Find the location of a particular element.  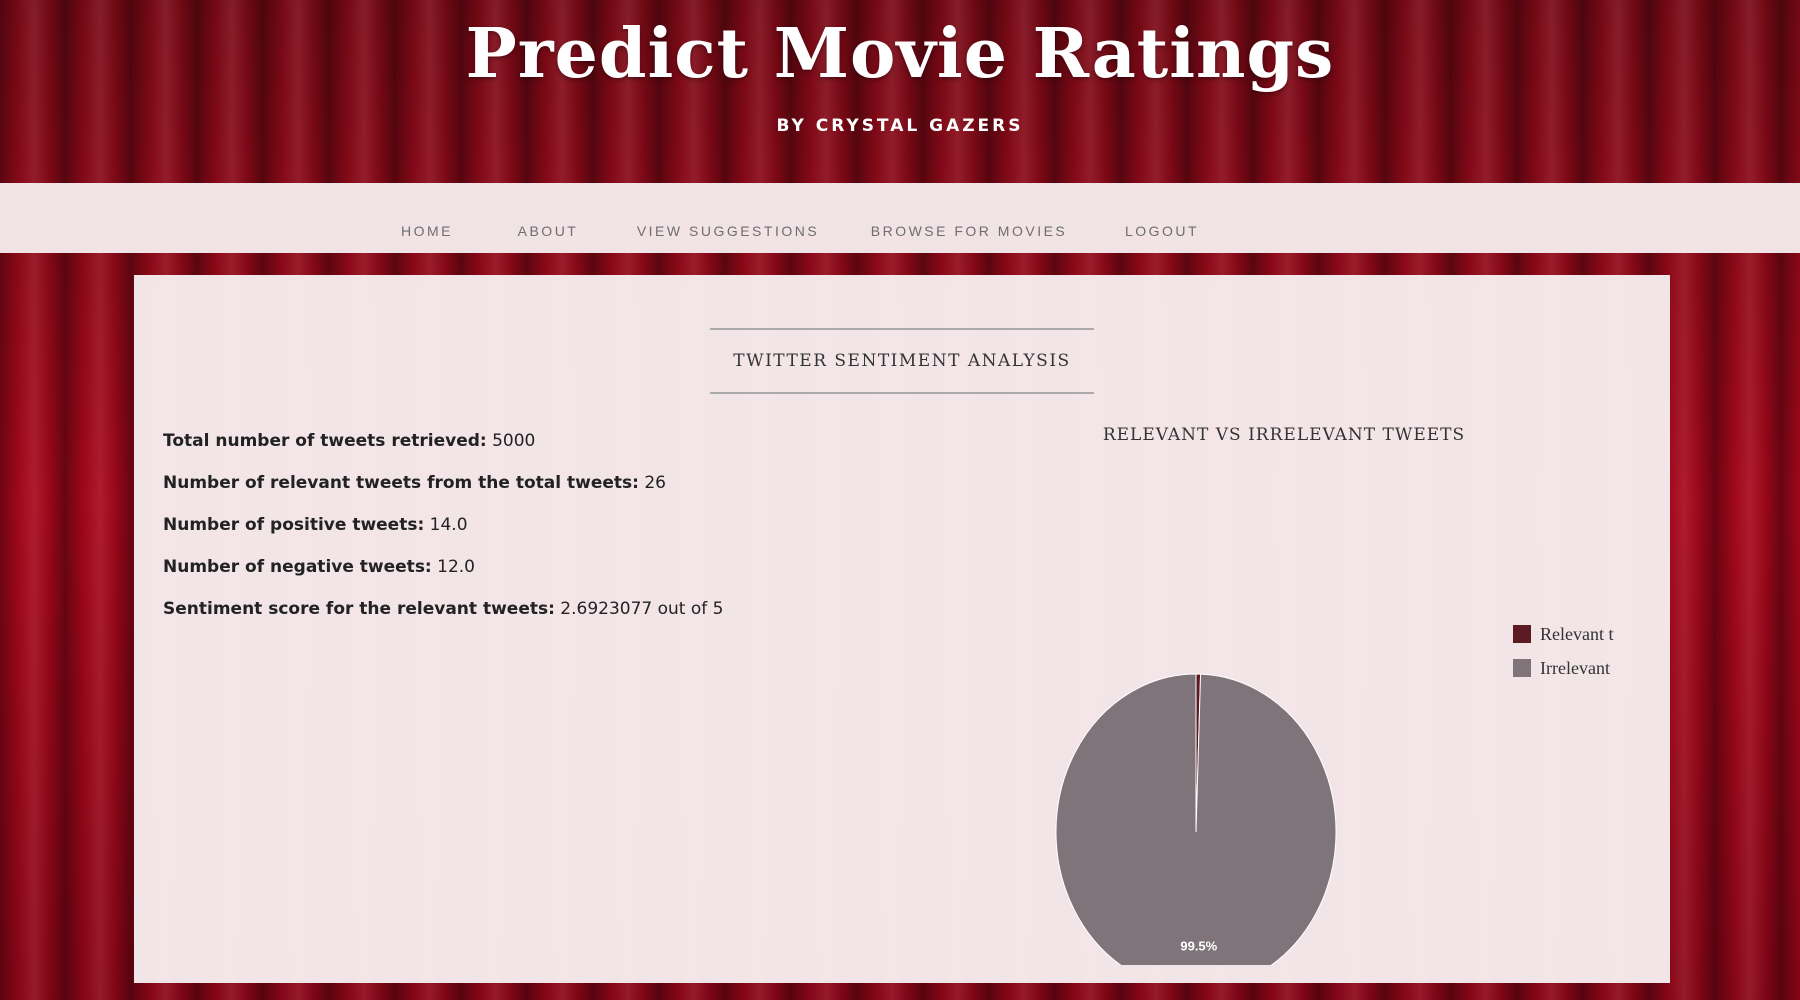

legend-label: Relevant tweets is located at coordinates (1577, 634).